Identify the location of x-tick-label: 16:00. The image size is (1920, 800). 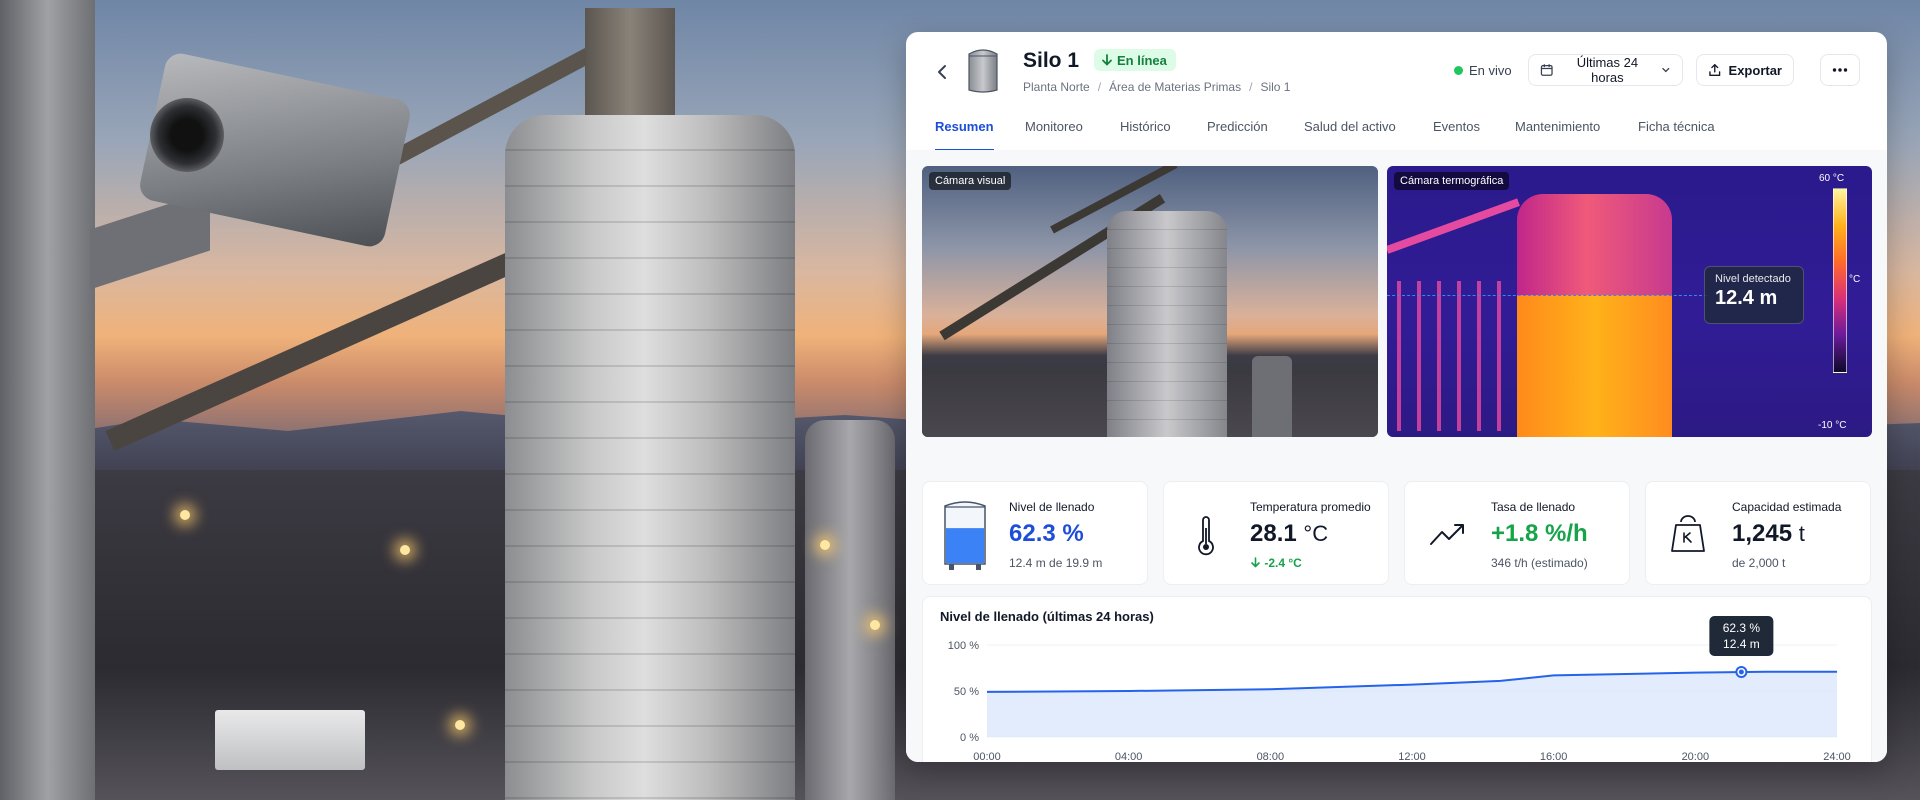
(1554, 756).